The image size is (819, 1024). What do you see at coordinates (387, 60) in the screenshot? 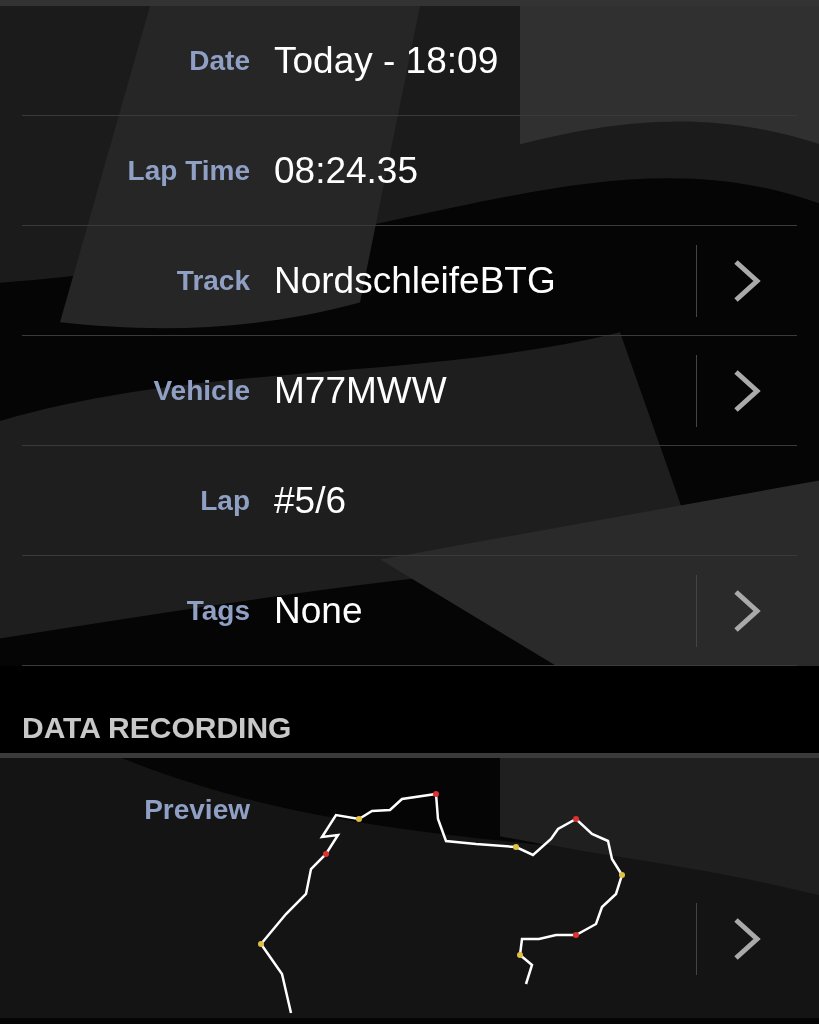
I see `field-value: Today - 18:09` at bounding box center [387, 60].